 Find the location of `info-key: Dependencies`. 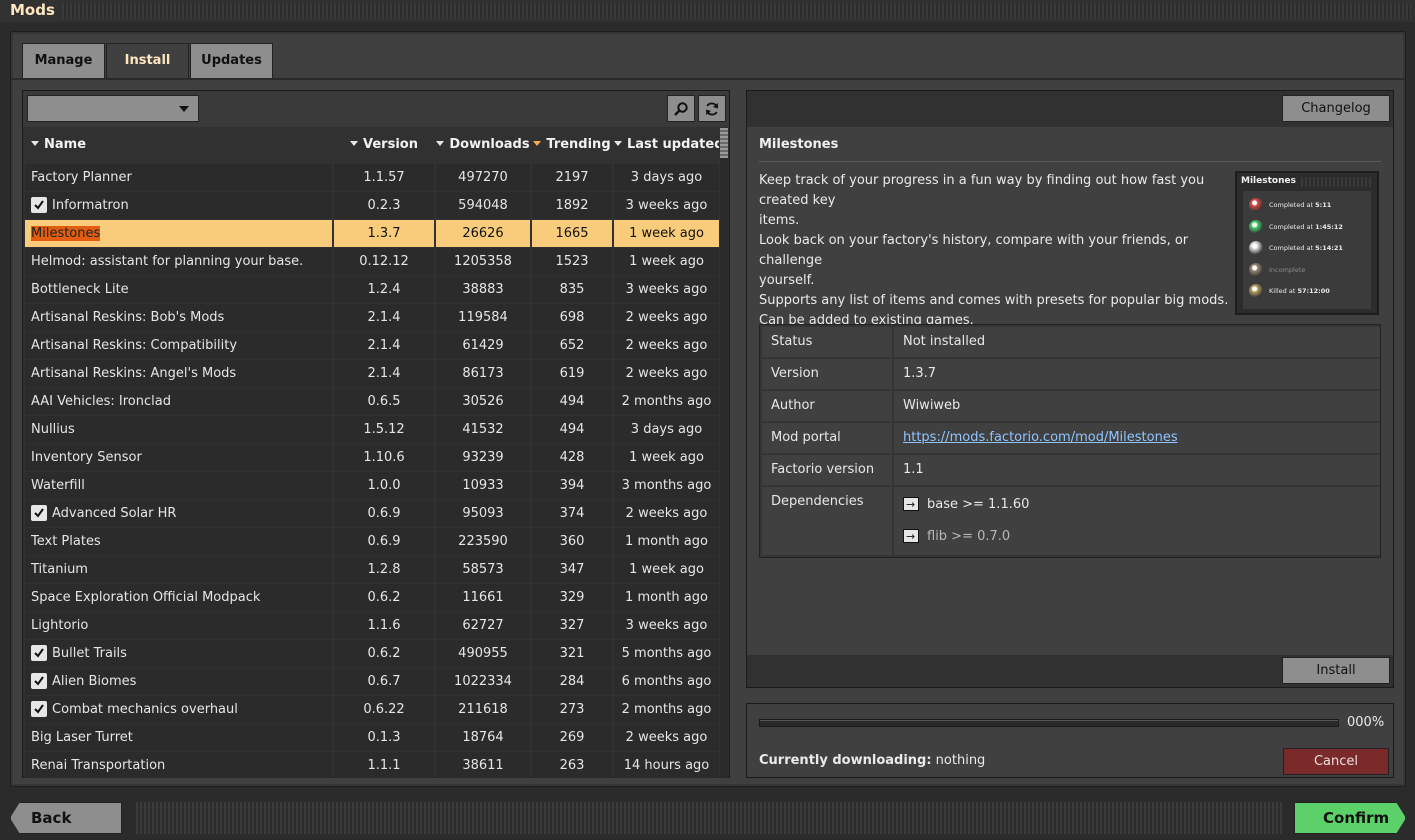

info-key: Dependencies is located at coordinates (827, 521).